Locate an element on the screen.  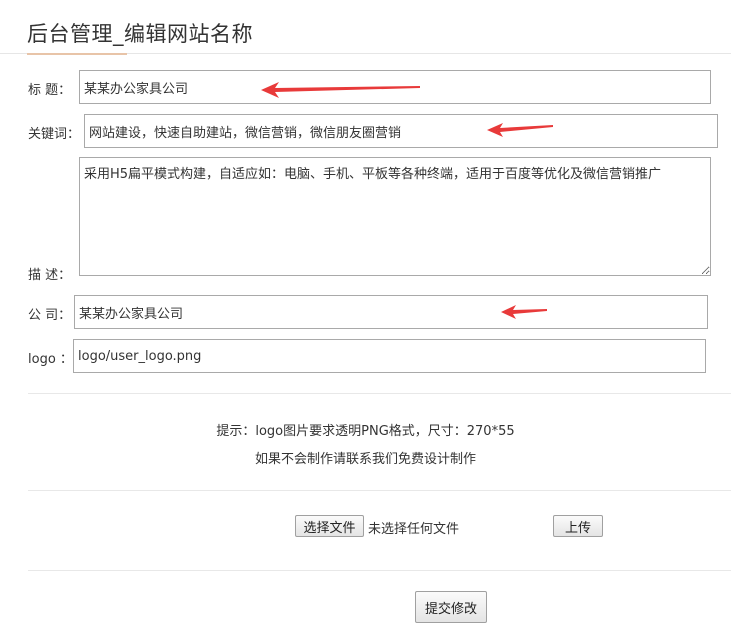
title-accent-line is located at coordinates (77, 54).